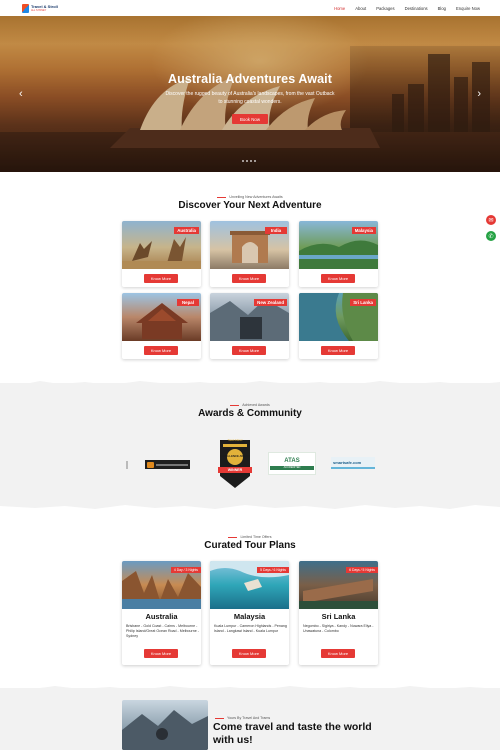  I want to click on logo-text: Travel & Stroll, so click(44, 6).